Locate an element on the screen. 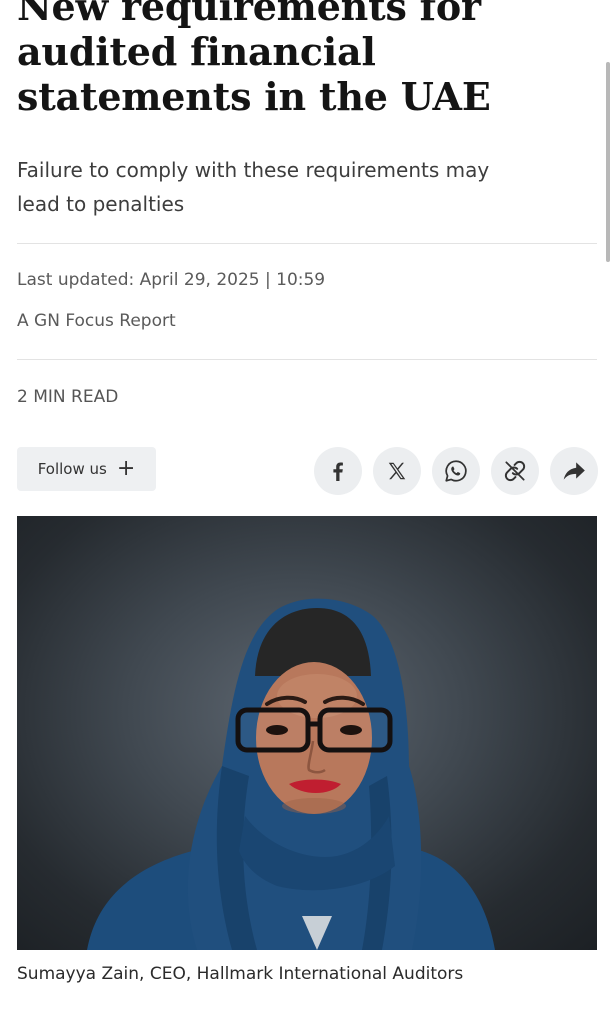 This screenshot has height=1024, width=614. headline-line: statements in the UAE is located at coordinates (254, 96).